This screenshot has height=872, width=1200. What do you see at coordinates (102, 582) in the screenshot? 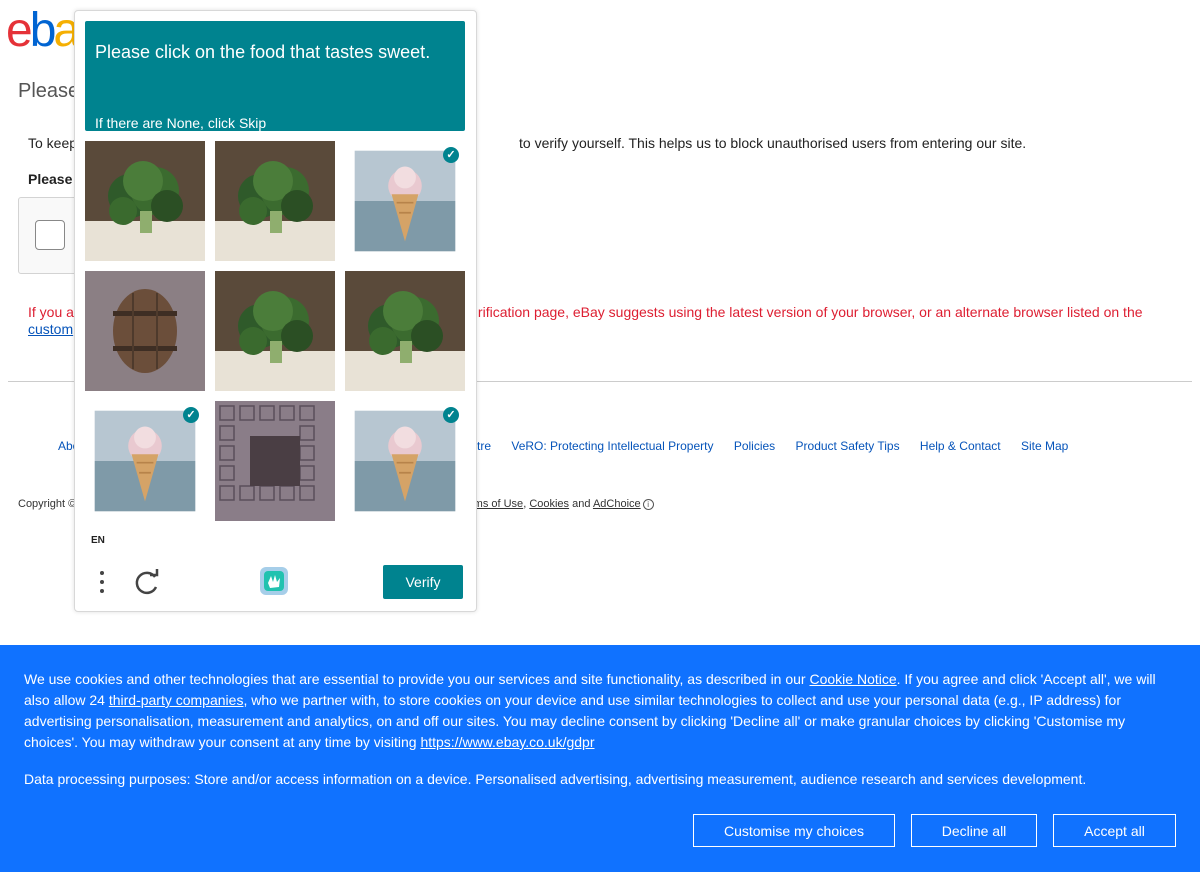
I see `more-menu-icon` at bounding box center [102, 582].